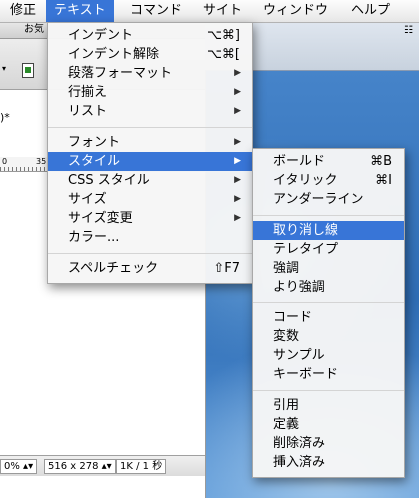  I want to click on menu-item-style: スタイル ▶, so click(150, 161).